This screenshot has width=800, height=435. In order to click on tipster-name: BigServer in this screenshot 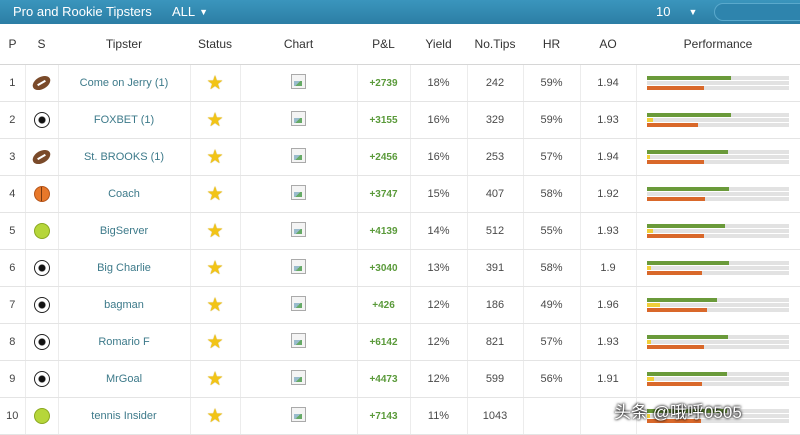, I will do `click(124, 231)`.